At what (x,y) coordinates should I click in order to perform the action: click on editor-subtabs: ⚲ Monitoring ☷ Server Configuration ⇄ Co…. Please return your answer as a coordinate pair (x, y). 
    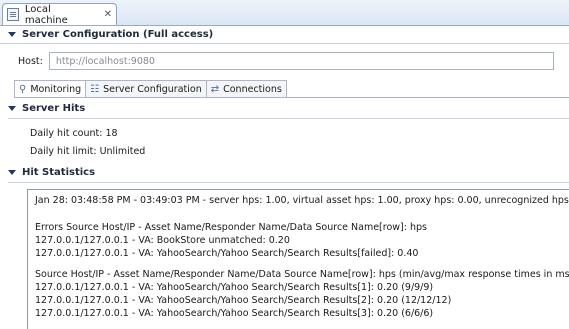
    Looking at the image, I should click on (150, 89).